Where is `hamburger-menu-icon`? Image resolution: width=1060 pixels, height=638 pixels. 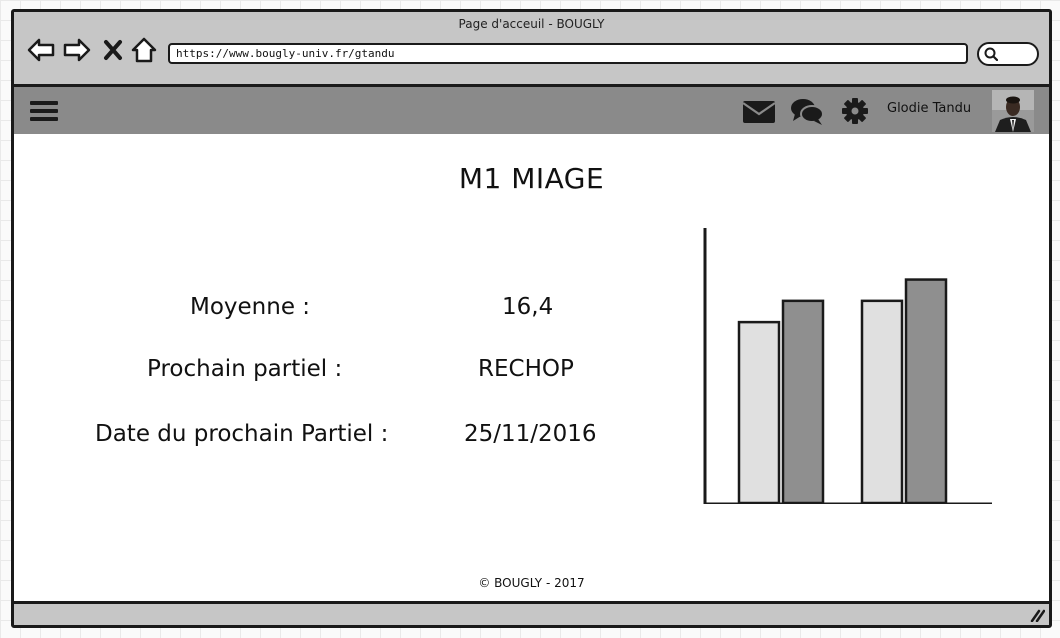 hamburger-menu-icon is located at coordinates (44, 111).